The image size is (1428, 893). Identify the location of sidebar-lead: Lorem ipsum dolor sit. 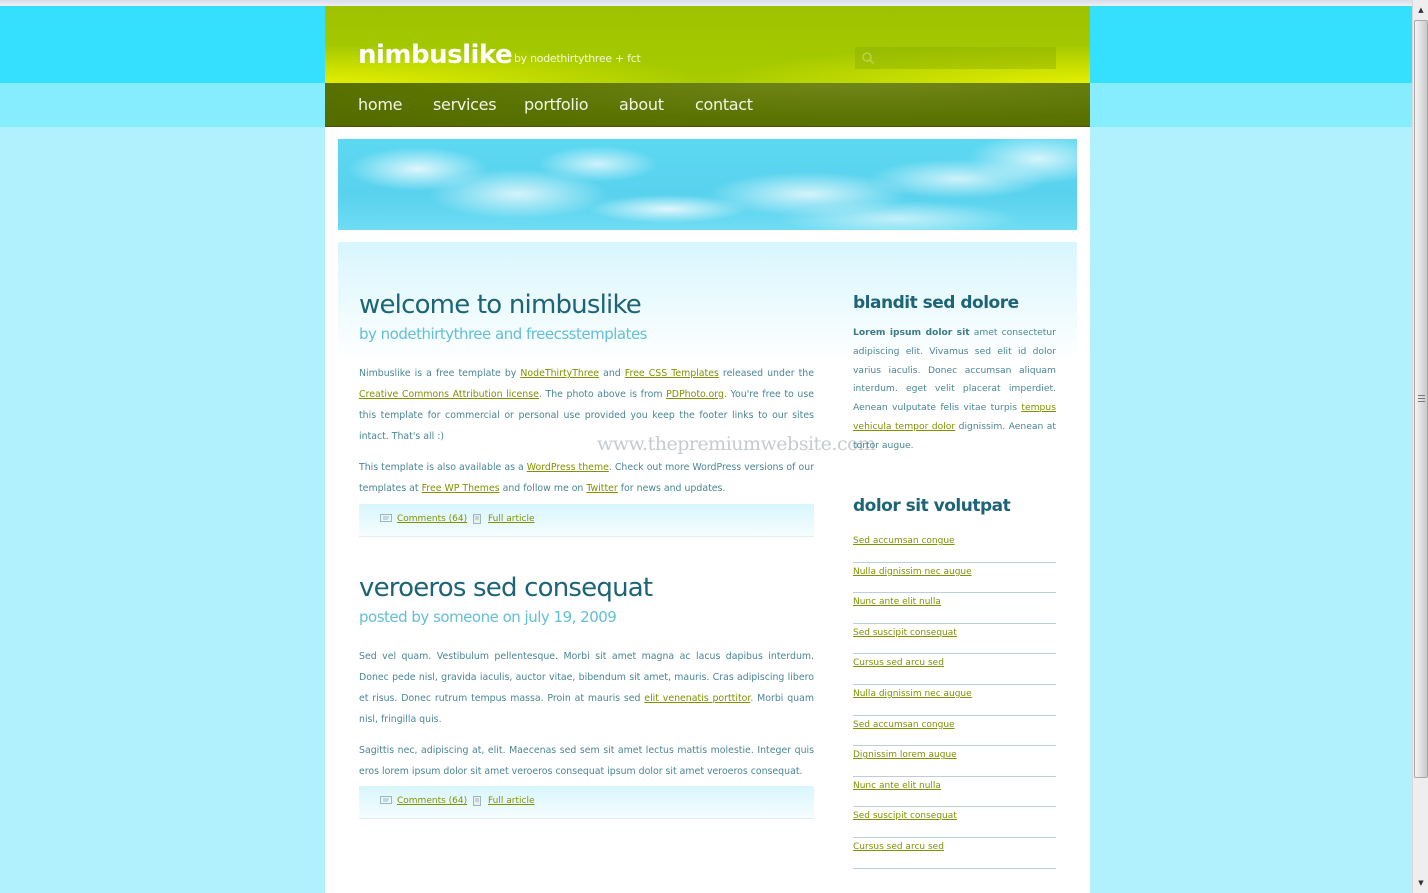
(911, 332).